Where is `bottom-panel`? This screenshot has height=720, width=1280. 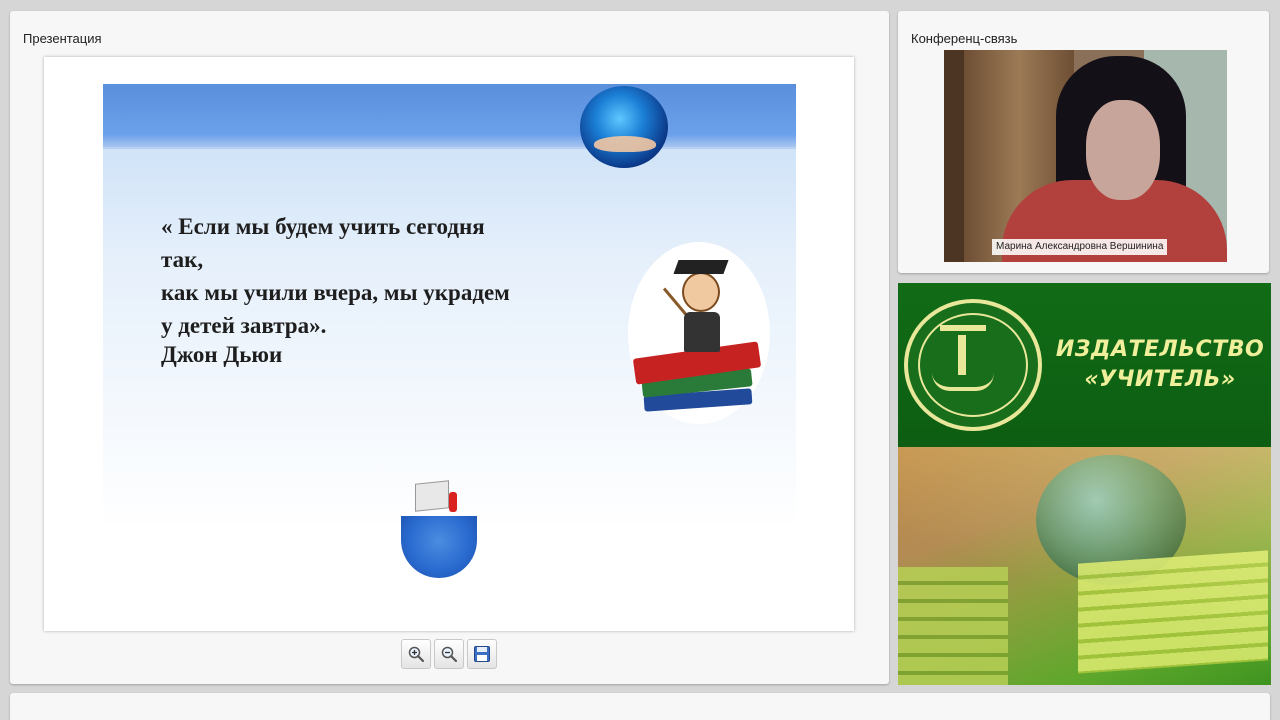
bottom-panel is located at coordinates (640, 706).